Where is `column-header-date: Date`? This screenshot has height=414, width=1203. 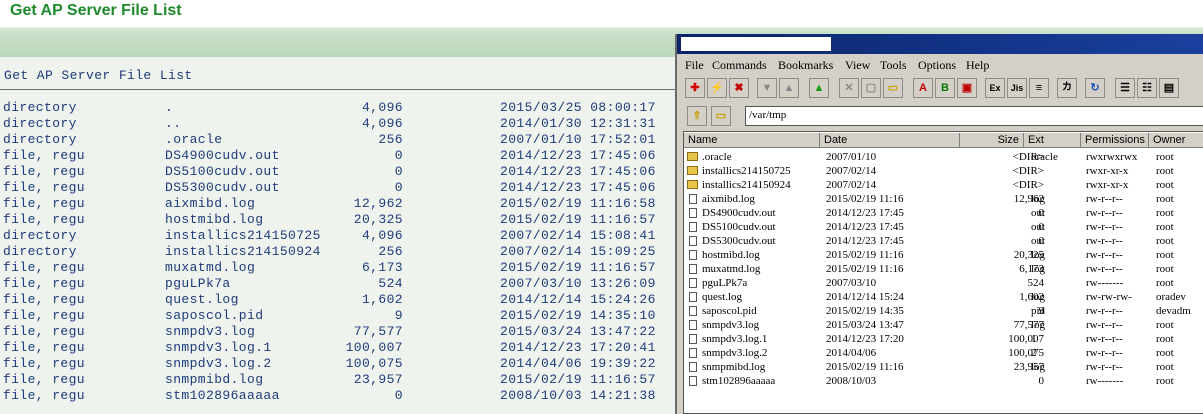
column-header-date: Date is located at coordinates (890, 140).